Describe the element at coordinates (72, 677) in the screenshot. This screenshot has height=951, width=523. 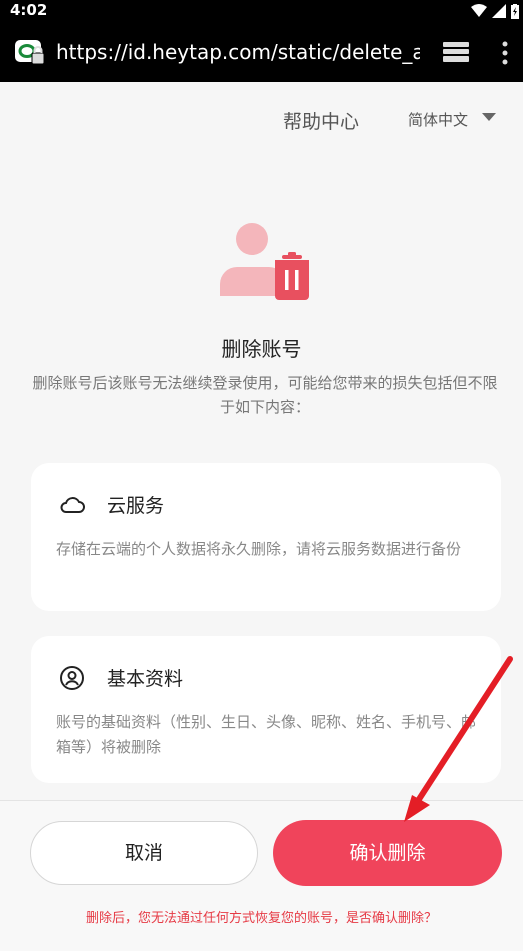
I see `user-circle-icon` at that location.